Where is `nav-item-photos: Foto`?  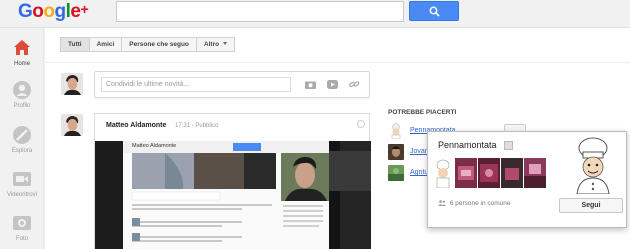
nav-item-photos: Foto is located at coordinates (22, 227).